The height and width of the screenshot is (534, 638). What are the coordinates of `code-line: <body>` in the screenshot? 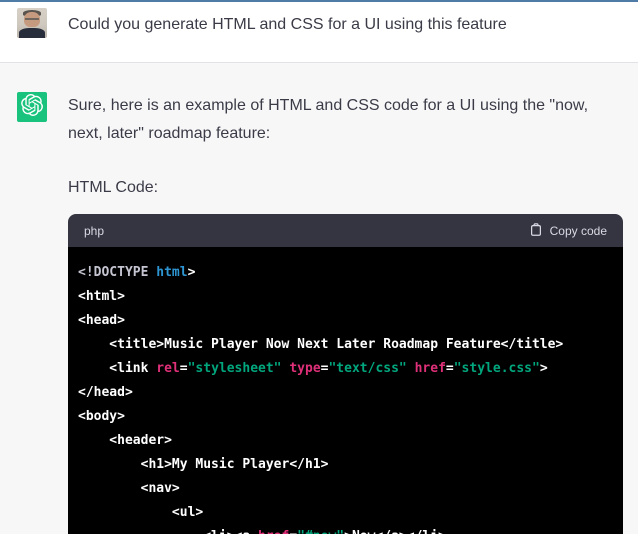 It's located at (101, 416).